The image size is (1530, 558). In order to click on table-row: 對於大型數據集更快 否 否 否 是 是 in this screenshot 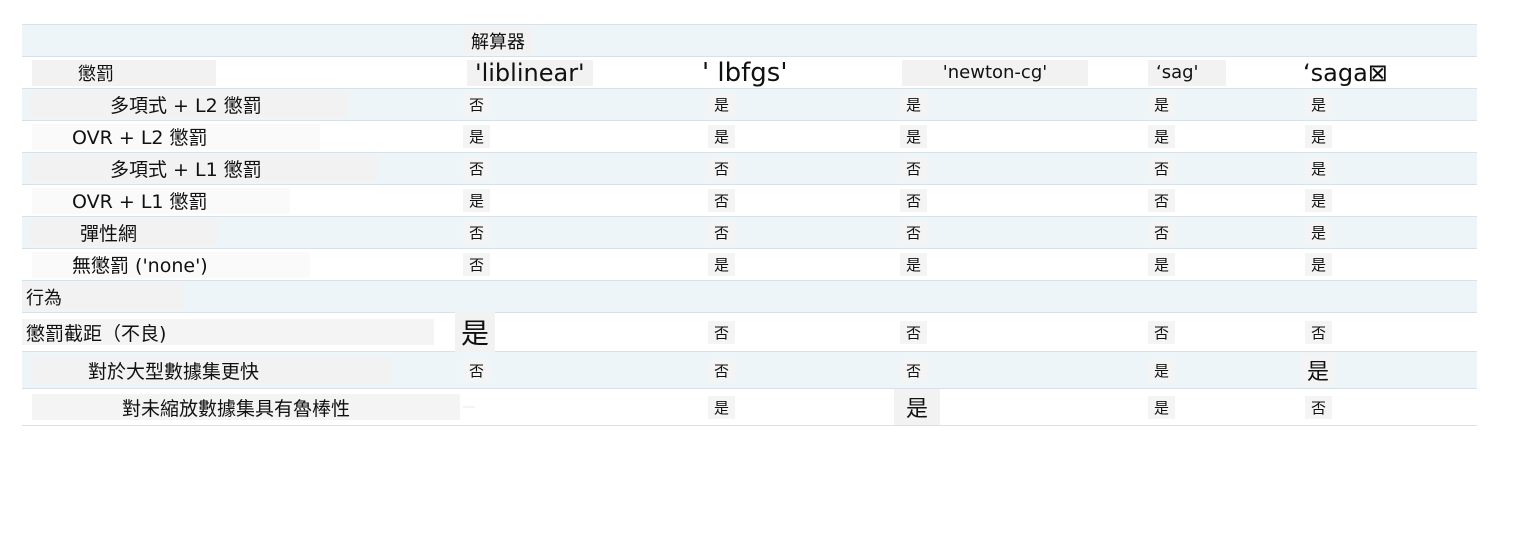, I will do `click(749, 370)`.